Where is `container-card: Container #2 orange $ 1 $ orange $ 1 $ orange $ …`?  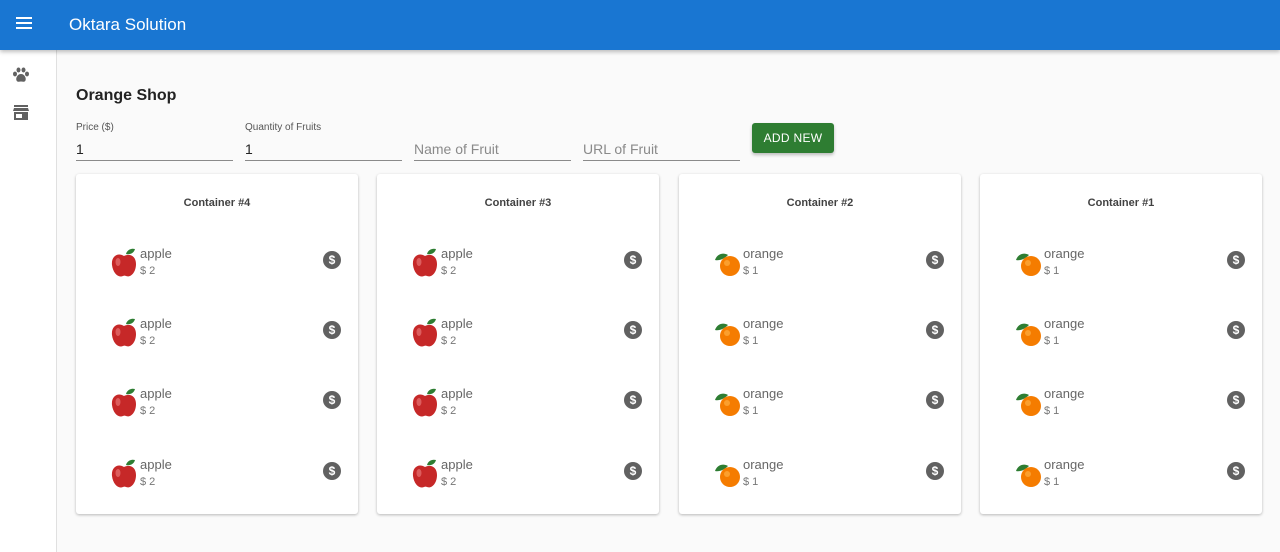 container-card: Container #2 orange $ 1 $ orange $ 1 $ orange $ … is located at coordinates (820, 344).